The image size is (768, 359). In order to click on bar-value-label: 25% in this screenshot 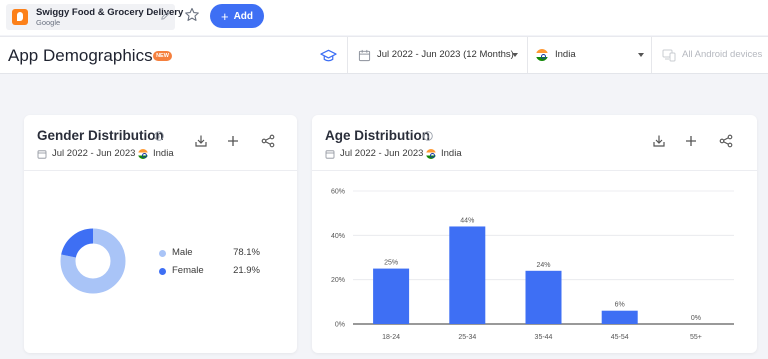, I will do `click(391, 263)`.